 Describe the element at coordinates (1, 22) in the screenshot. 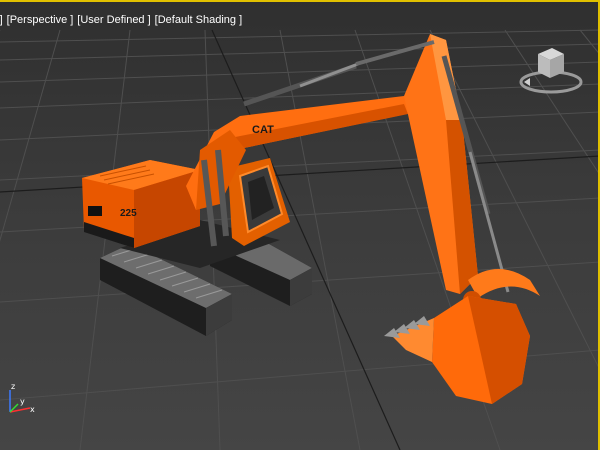

I see `viewport-menu-label: [ + ]` at that location.